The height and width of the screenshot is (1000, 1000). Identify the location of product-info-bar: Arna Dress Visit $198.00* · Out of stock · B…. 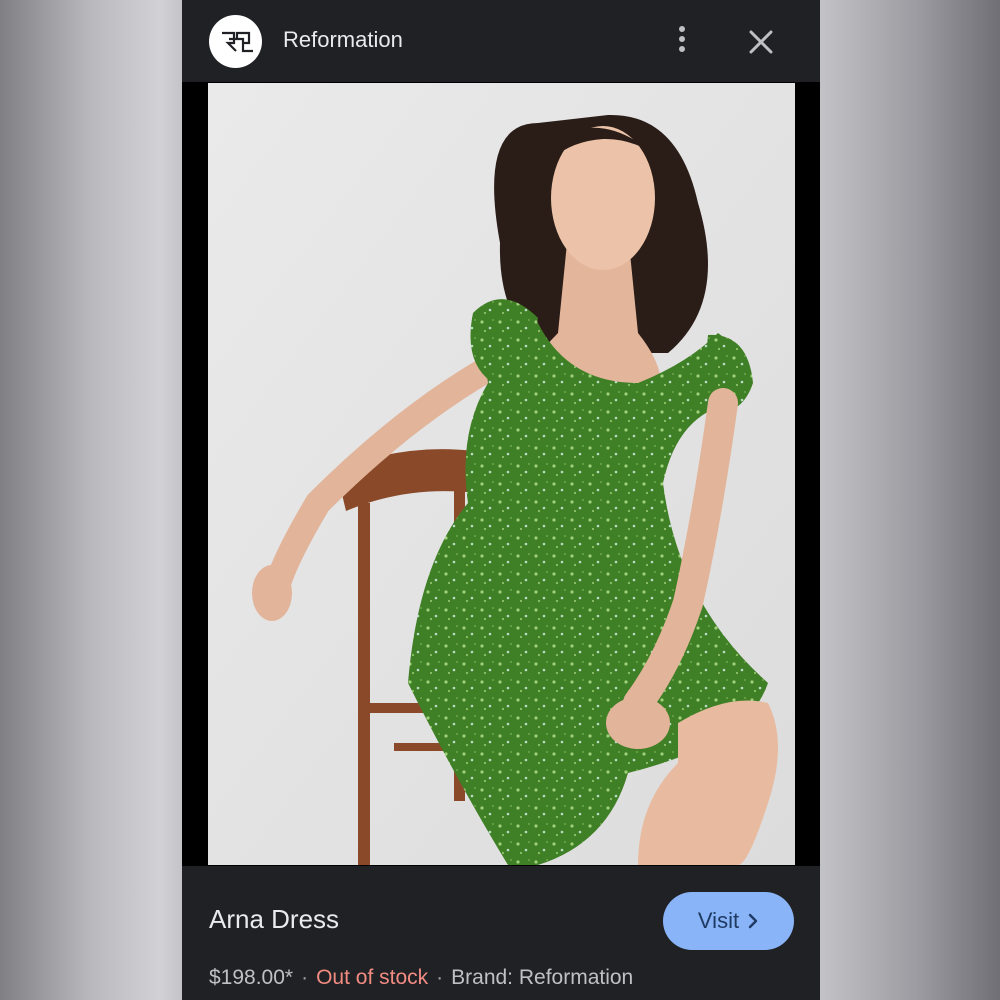
(501, 933).